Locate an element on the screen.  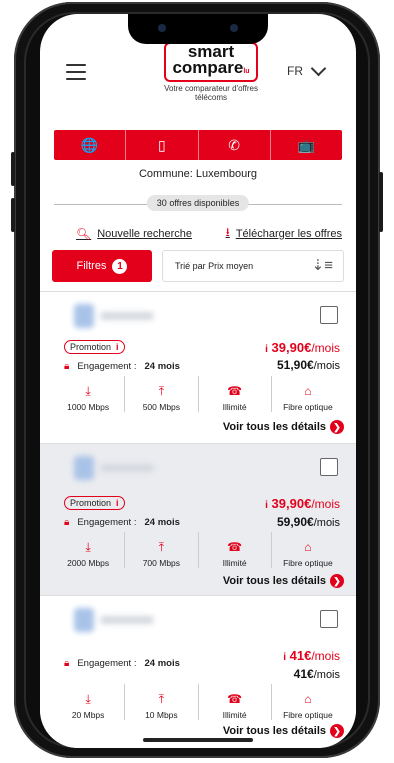
chevron-right-icon: ❯ is located at coordinates (337, 427).